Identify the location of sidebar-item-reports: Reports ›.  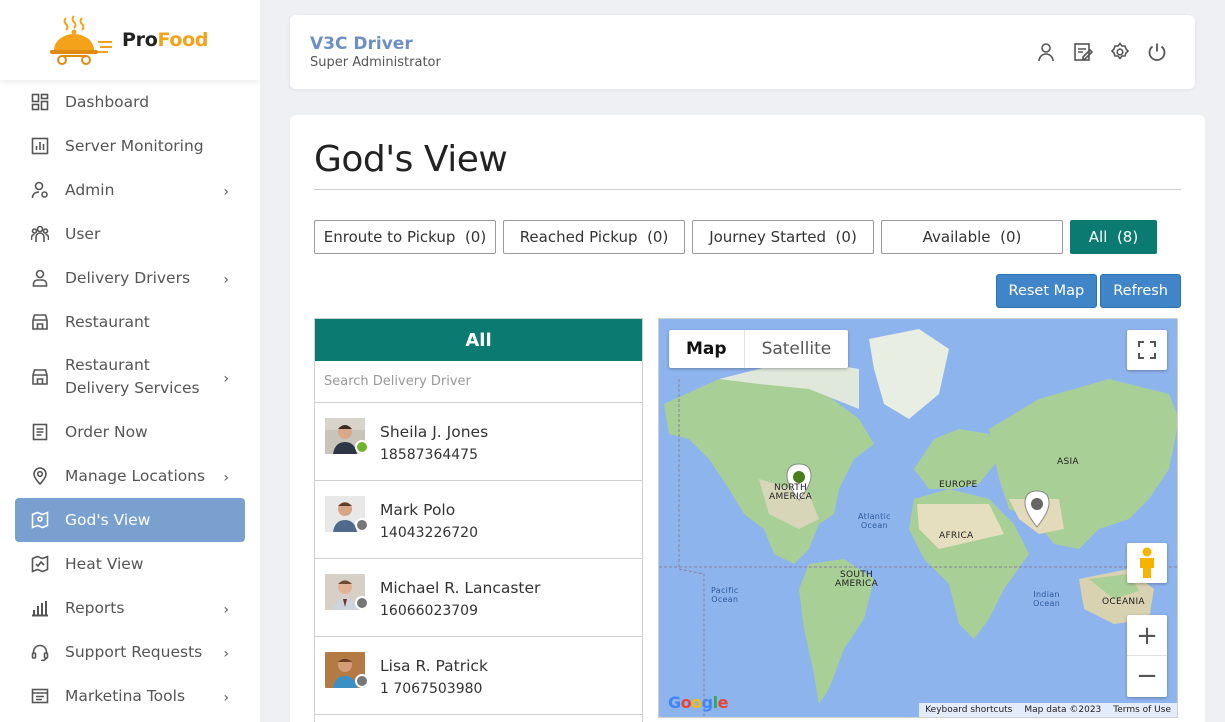
(130, 608).